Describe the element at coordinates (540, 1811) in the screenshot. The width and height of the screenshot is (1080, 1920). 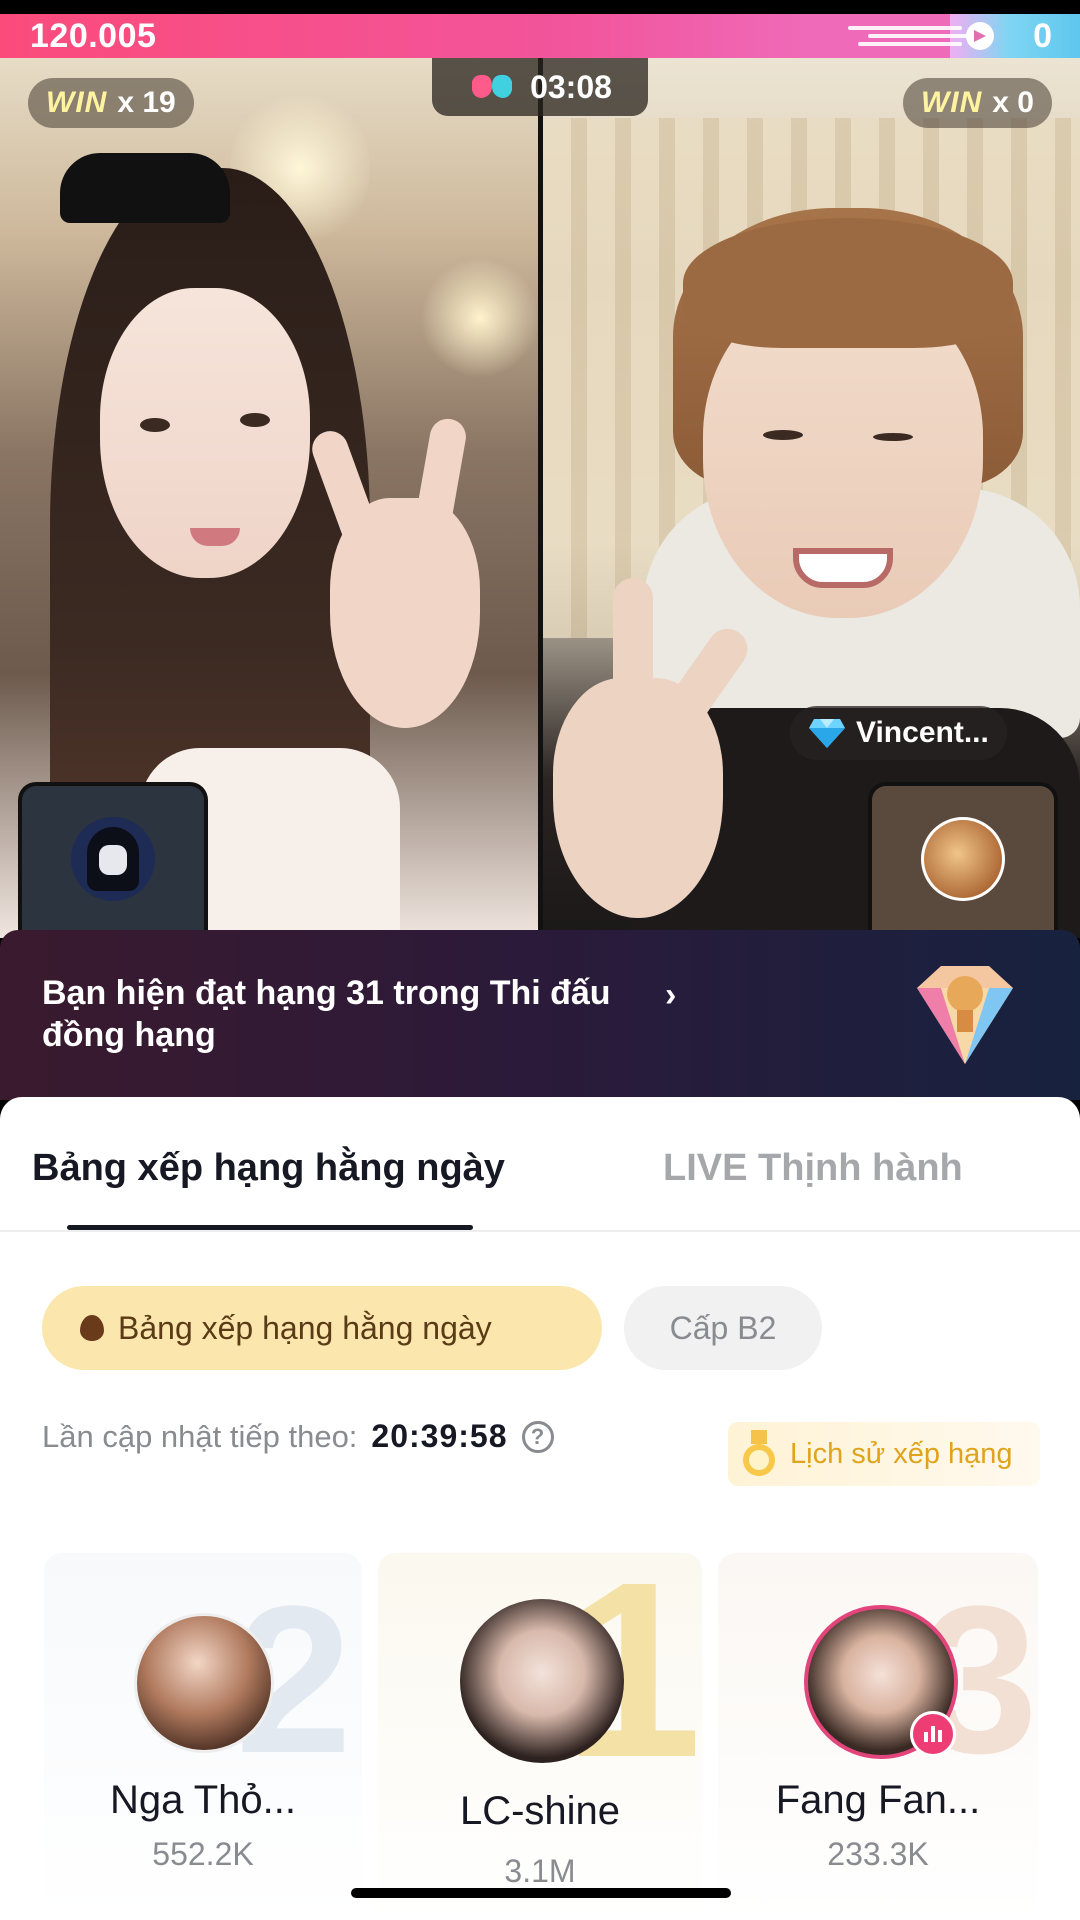
I see `podium-name: LC-shine` at that location.